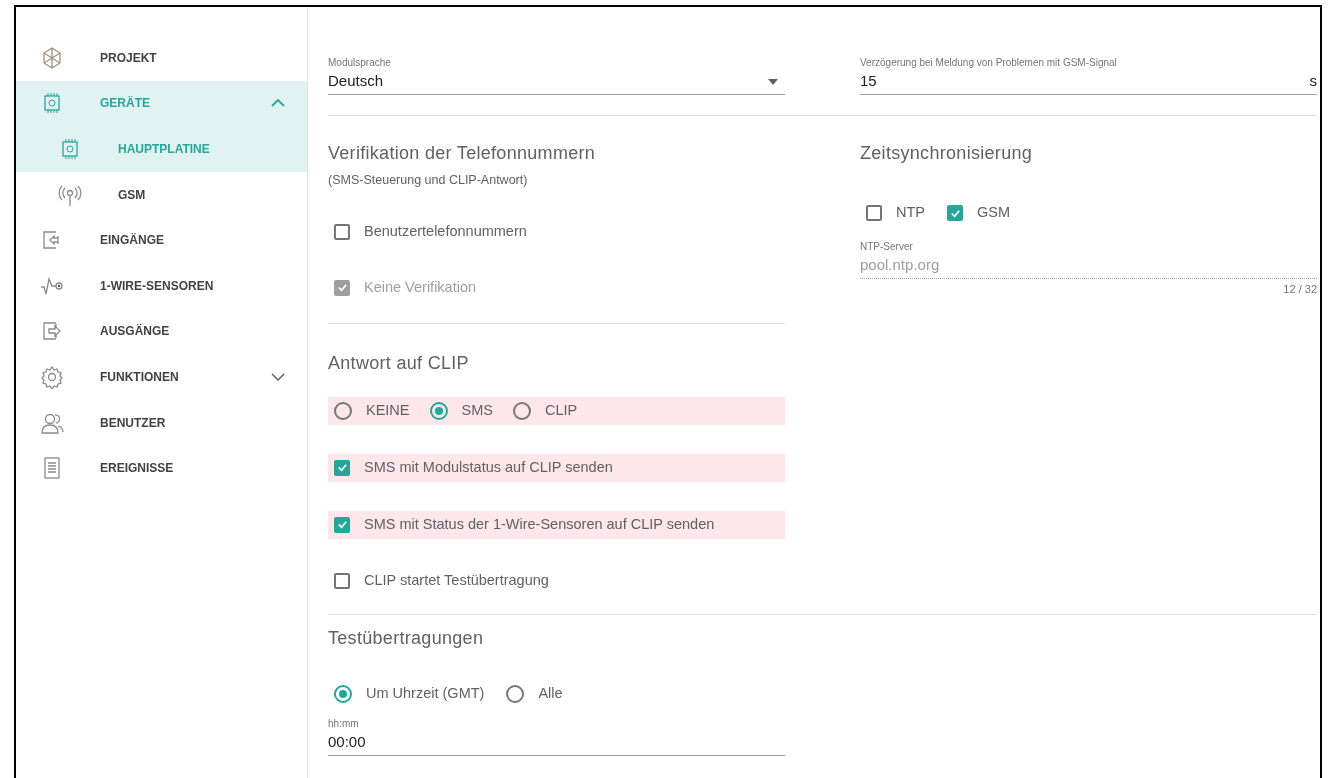  I want to click on sidebar-item: AUSGÄNGE, so click(161, 331).